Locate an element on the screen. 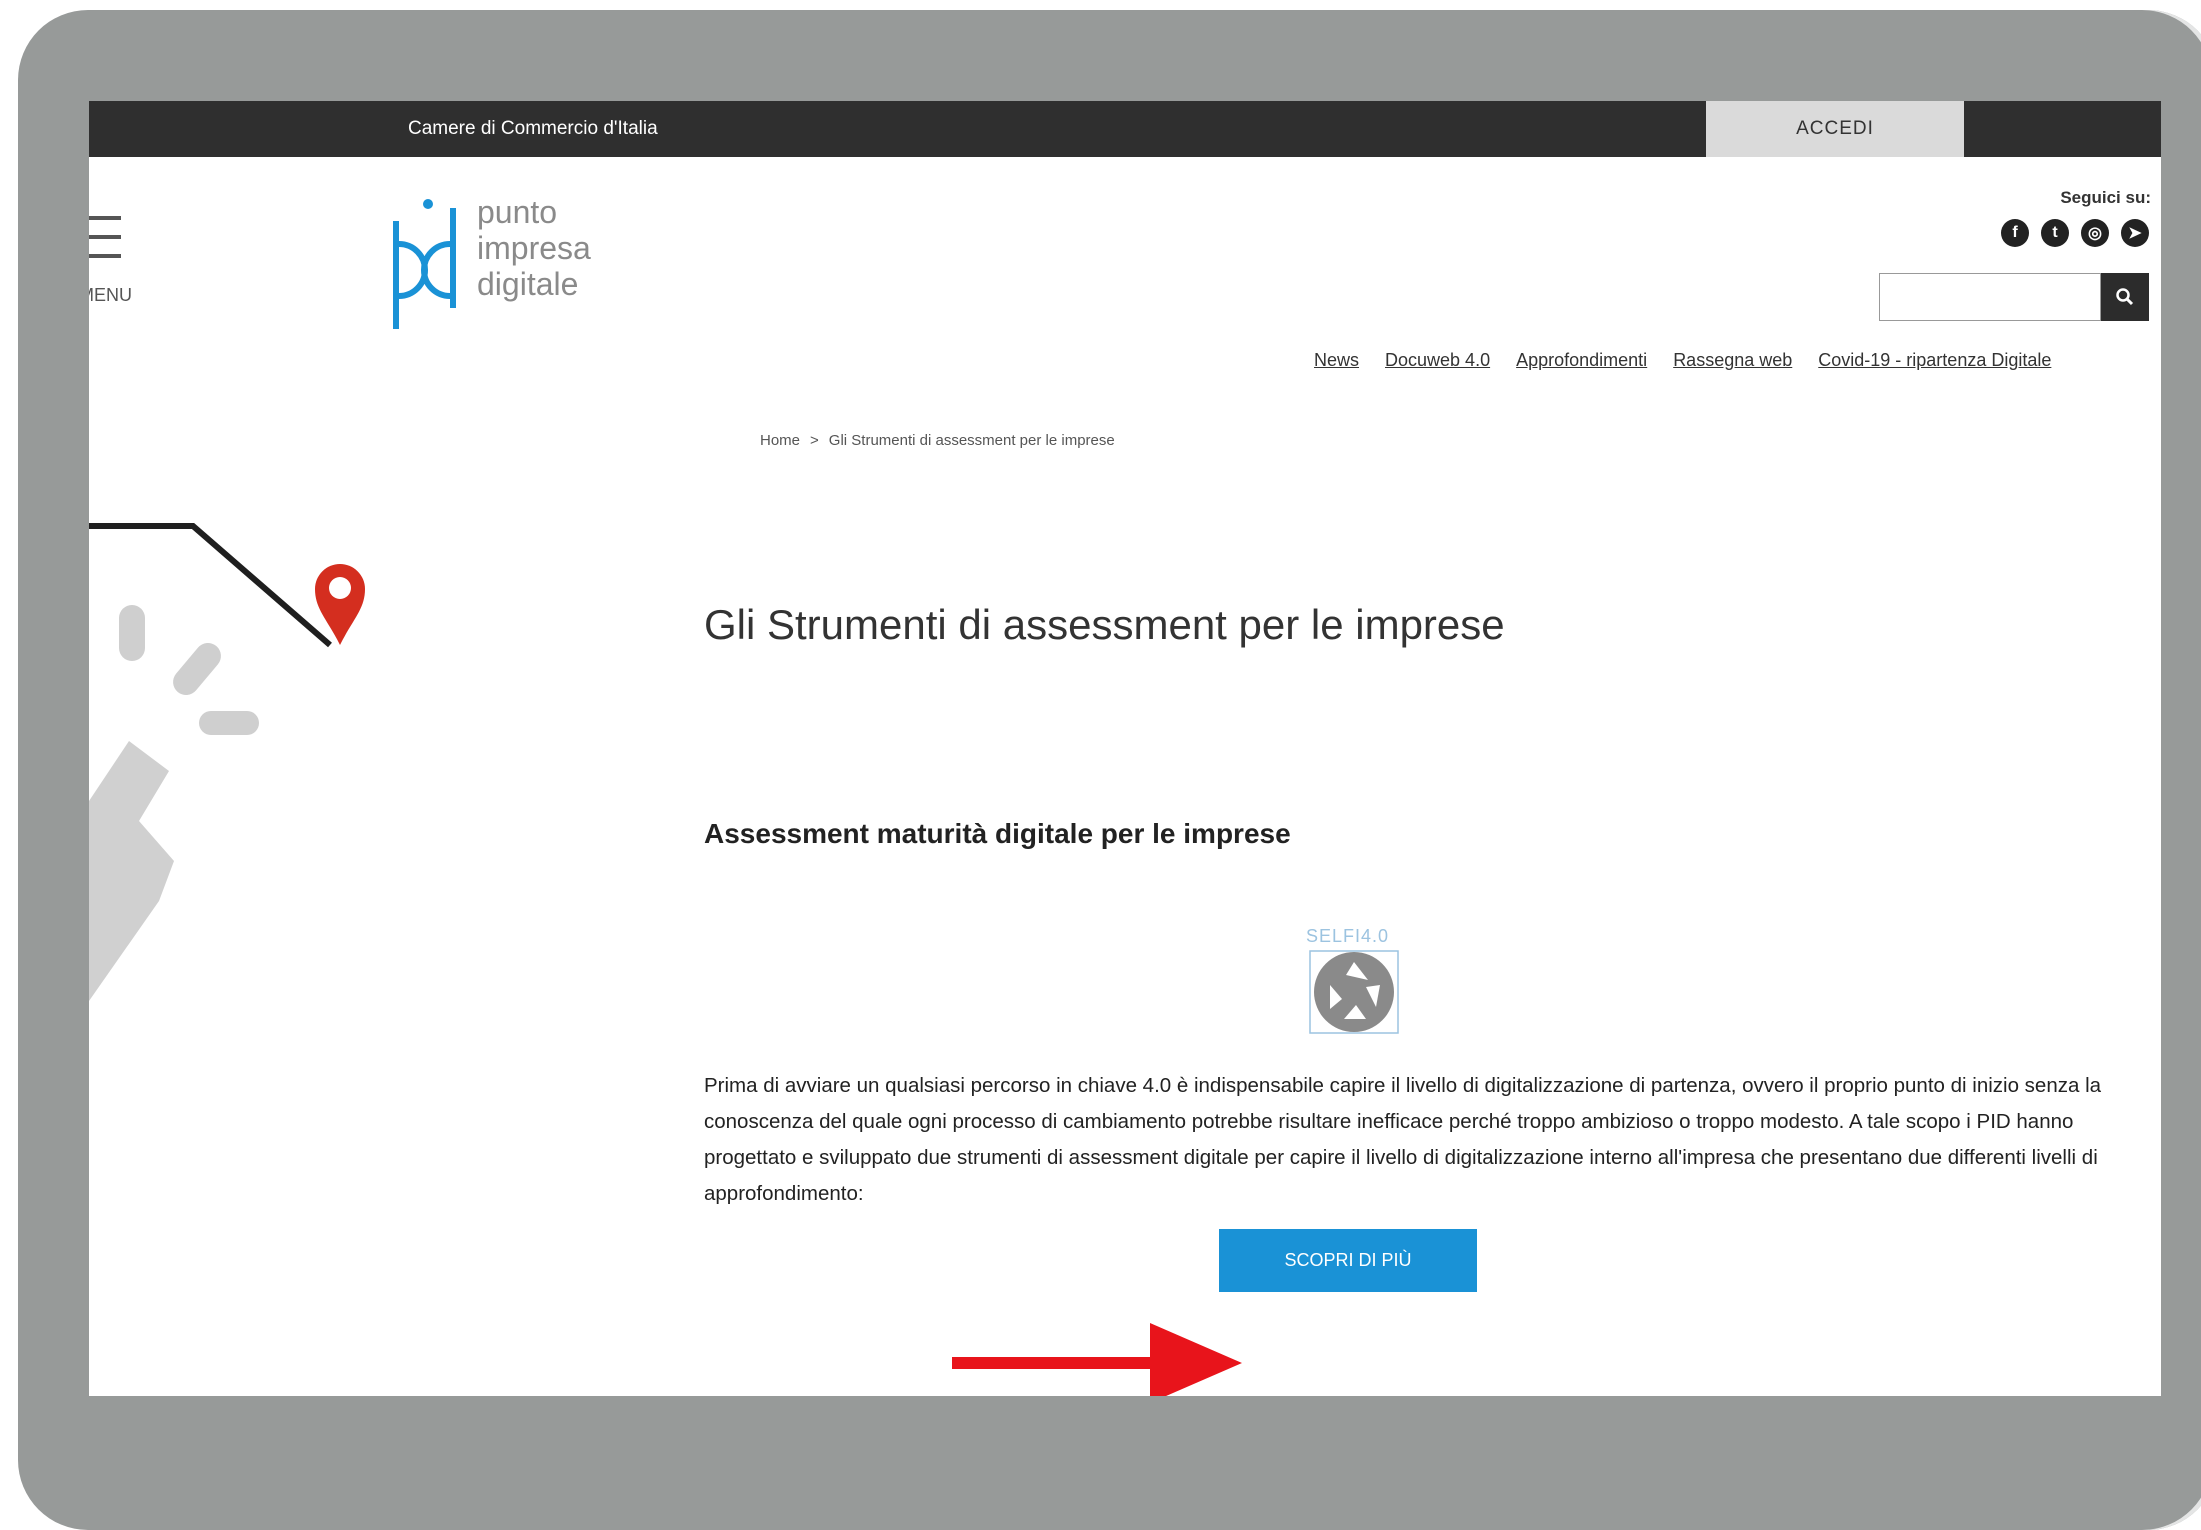 Image resolution: width=2201 pixels, height=1530 pixels. logo-text: punto impresa digitale is located at coordinates (534, 248).